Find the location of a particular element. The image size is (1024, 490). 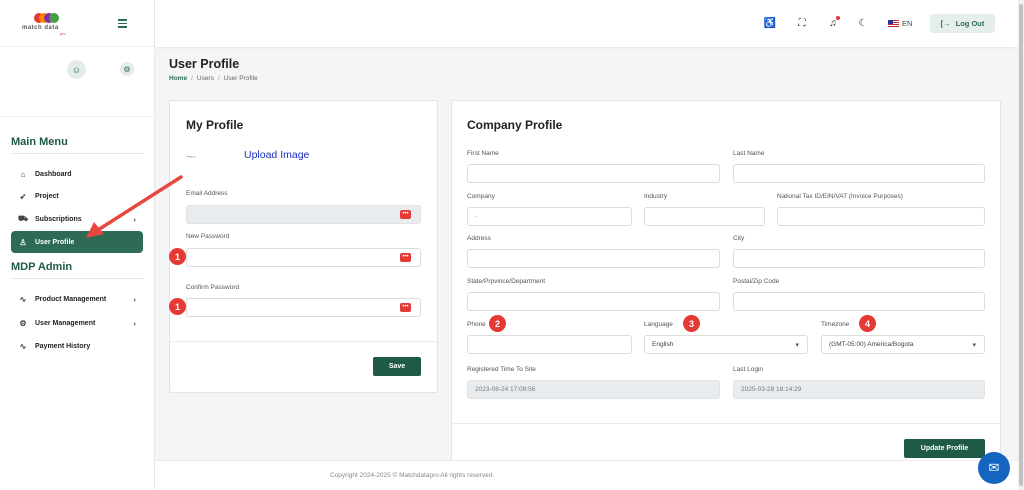

first-name-label: First Name is located at coordinates (483, 153).